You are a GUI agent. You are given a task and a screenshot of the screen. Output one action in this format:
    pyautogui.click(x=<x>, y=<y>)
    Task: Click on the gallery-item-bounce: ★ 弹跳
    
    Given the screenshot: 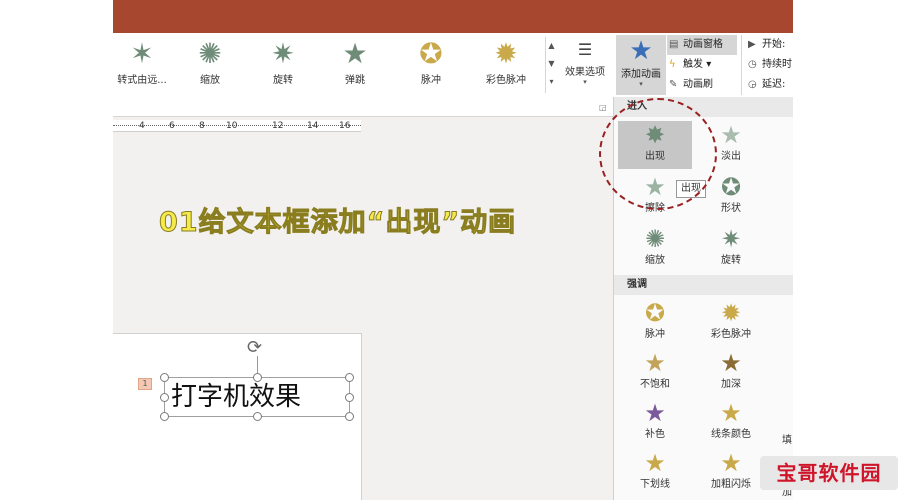 What is the action you would take?
    pyautogui.click(x=355, y=64)
    